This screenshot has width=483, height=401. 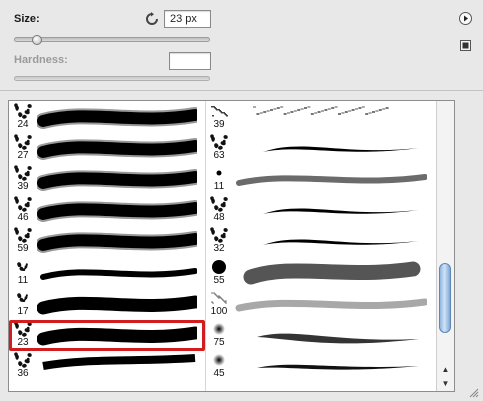 I want to click on brush-size-label: 75, so click(x=219, y=342).